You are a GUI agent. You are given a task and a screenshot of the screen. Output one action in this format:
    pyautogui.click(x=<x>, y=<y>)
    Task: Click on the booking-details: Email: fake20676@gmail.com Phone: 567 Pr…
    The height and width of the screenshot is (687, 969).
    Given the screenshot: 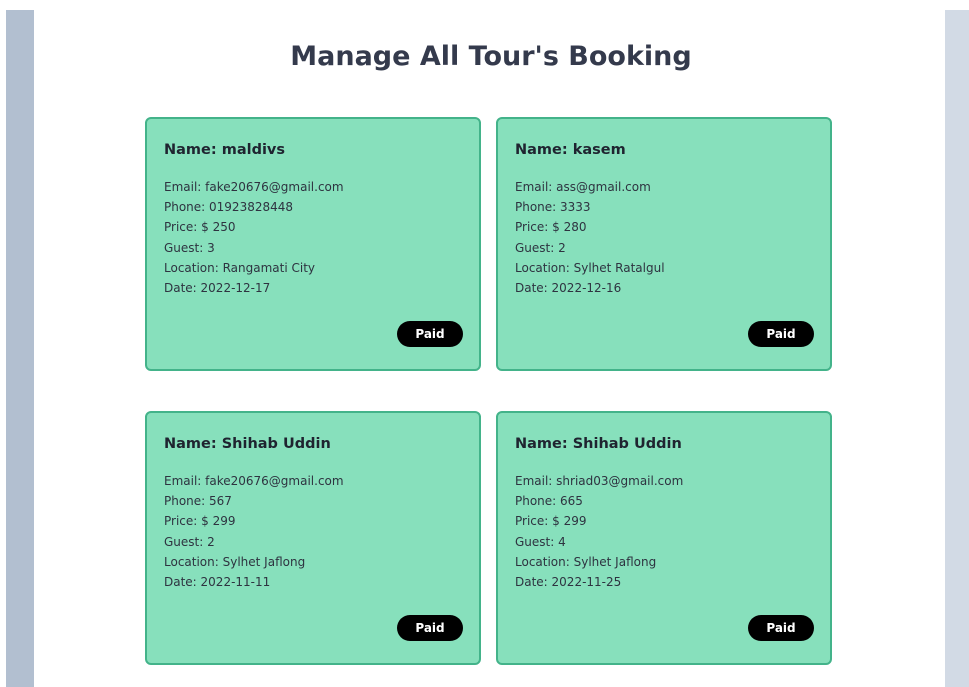 What is the action you would take?
    pyautogui.click(x=254, y=531)
    